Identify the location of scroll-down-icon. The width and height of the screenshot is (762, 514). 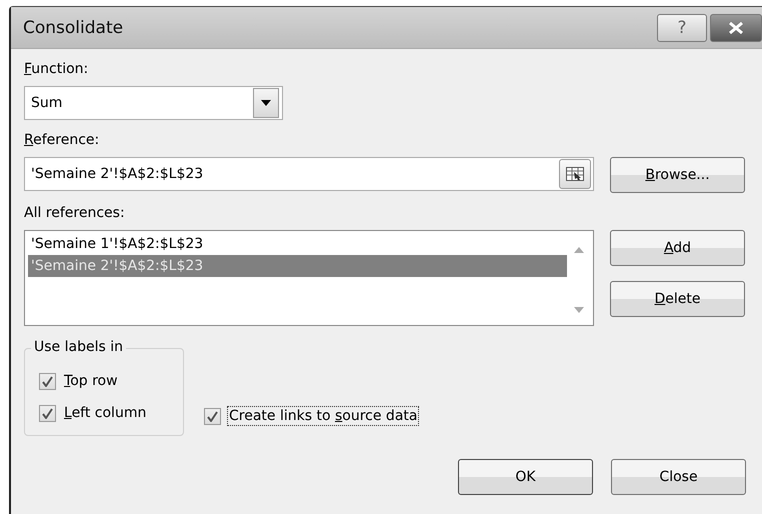
(579, 310).